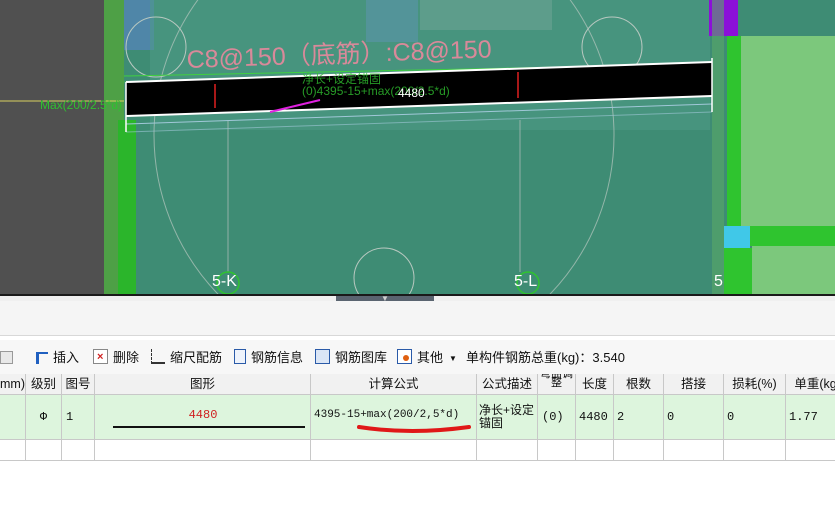  What do you see at coordinates (44, 384) in the screenshot?
I see `header-grade: 级别` at bounding box center [44, 384].